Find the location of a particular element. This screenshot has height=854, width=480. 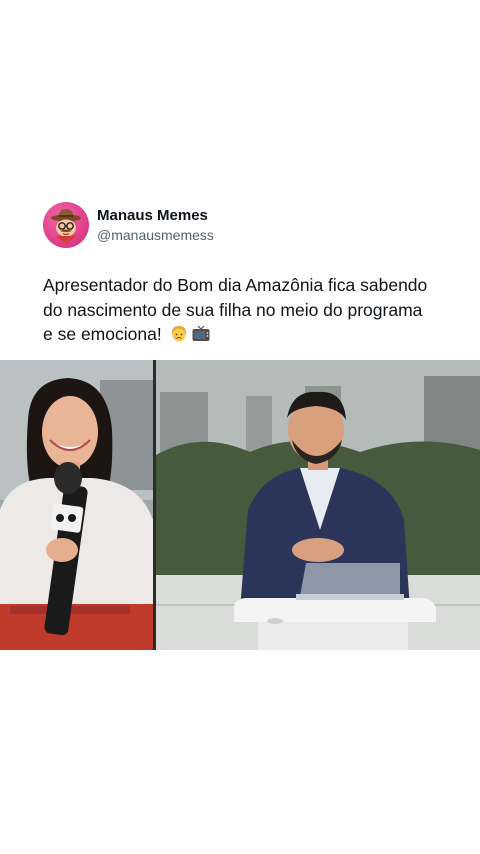

cowboy-character-avatar-icon is located at coordinates (66, 226).